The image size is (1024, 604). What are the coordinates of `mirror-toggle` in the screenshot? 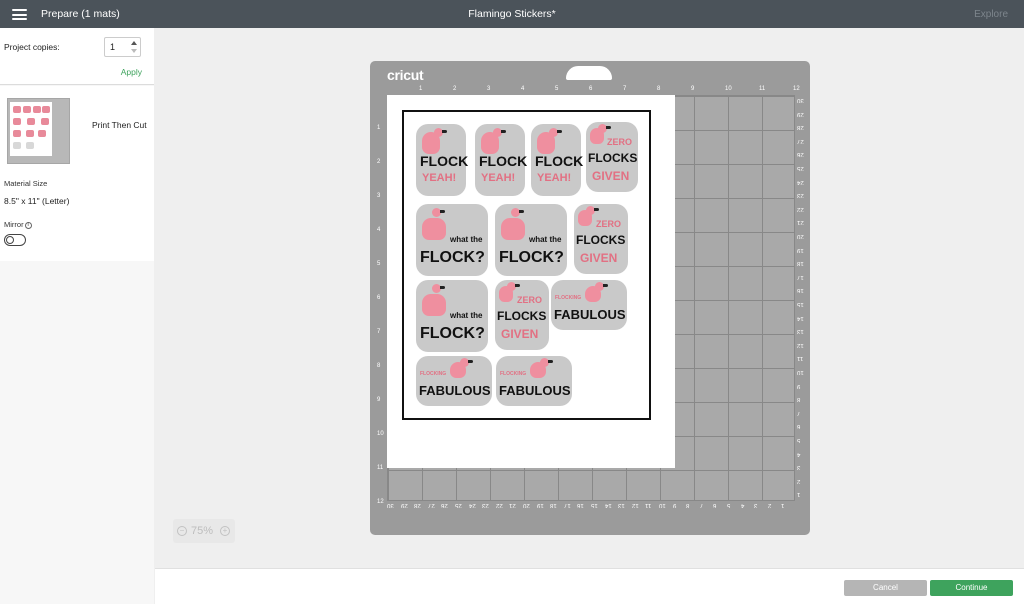 It's located at (15, 240).